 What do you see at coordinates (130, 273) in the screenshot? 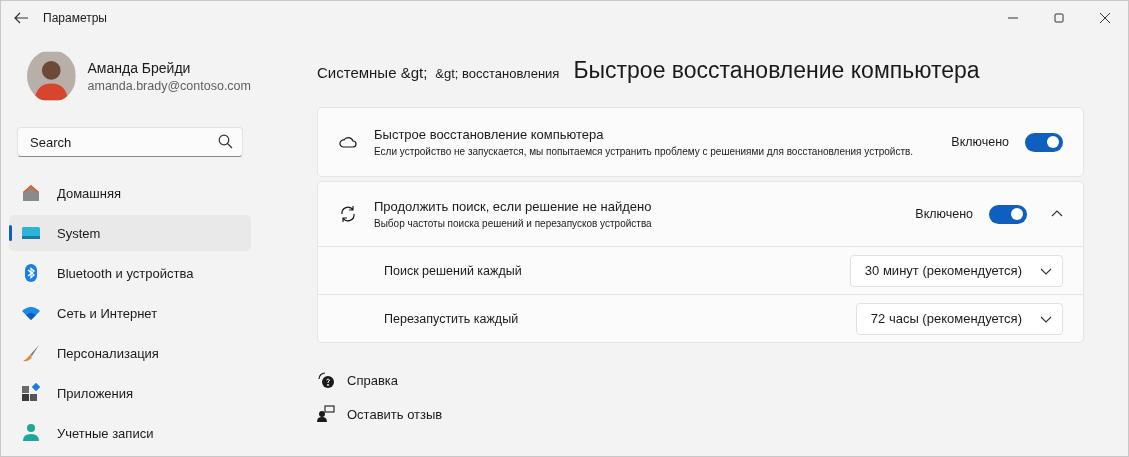
I see `sidebar-item: Bluetooth и устройства` at bounding box center [130, 273].